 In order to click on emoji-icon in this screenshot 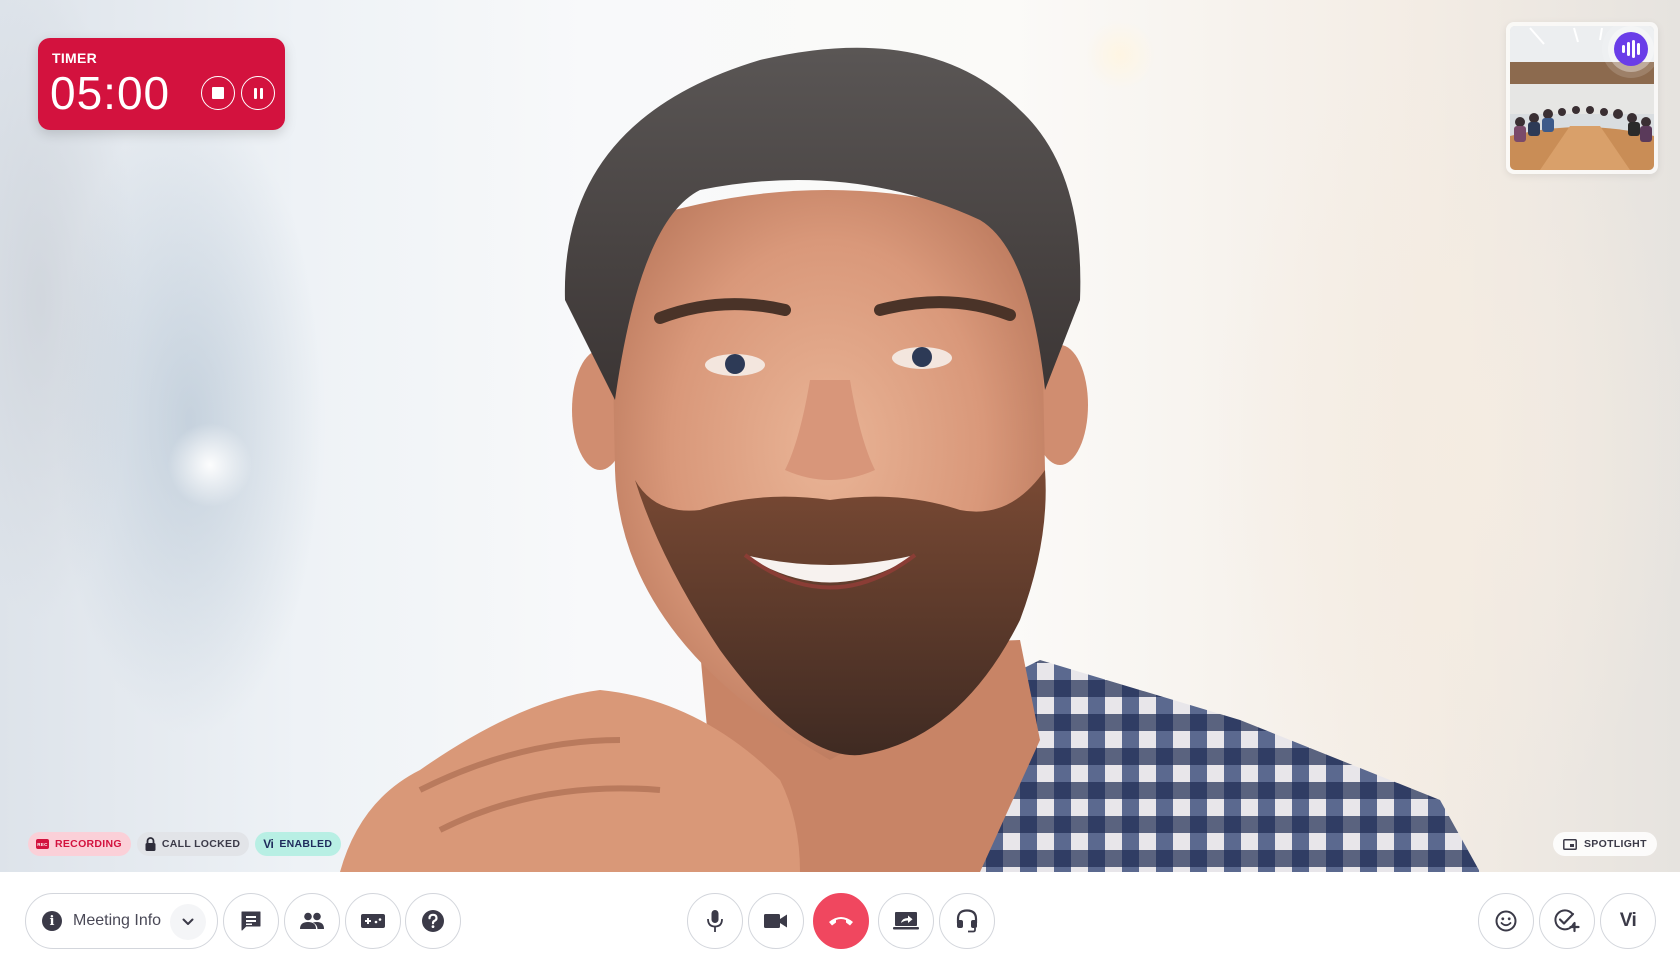, I will do `click(1506, 921)`.